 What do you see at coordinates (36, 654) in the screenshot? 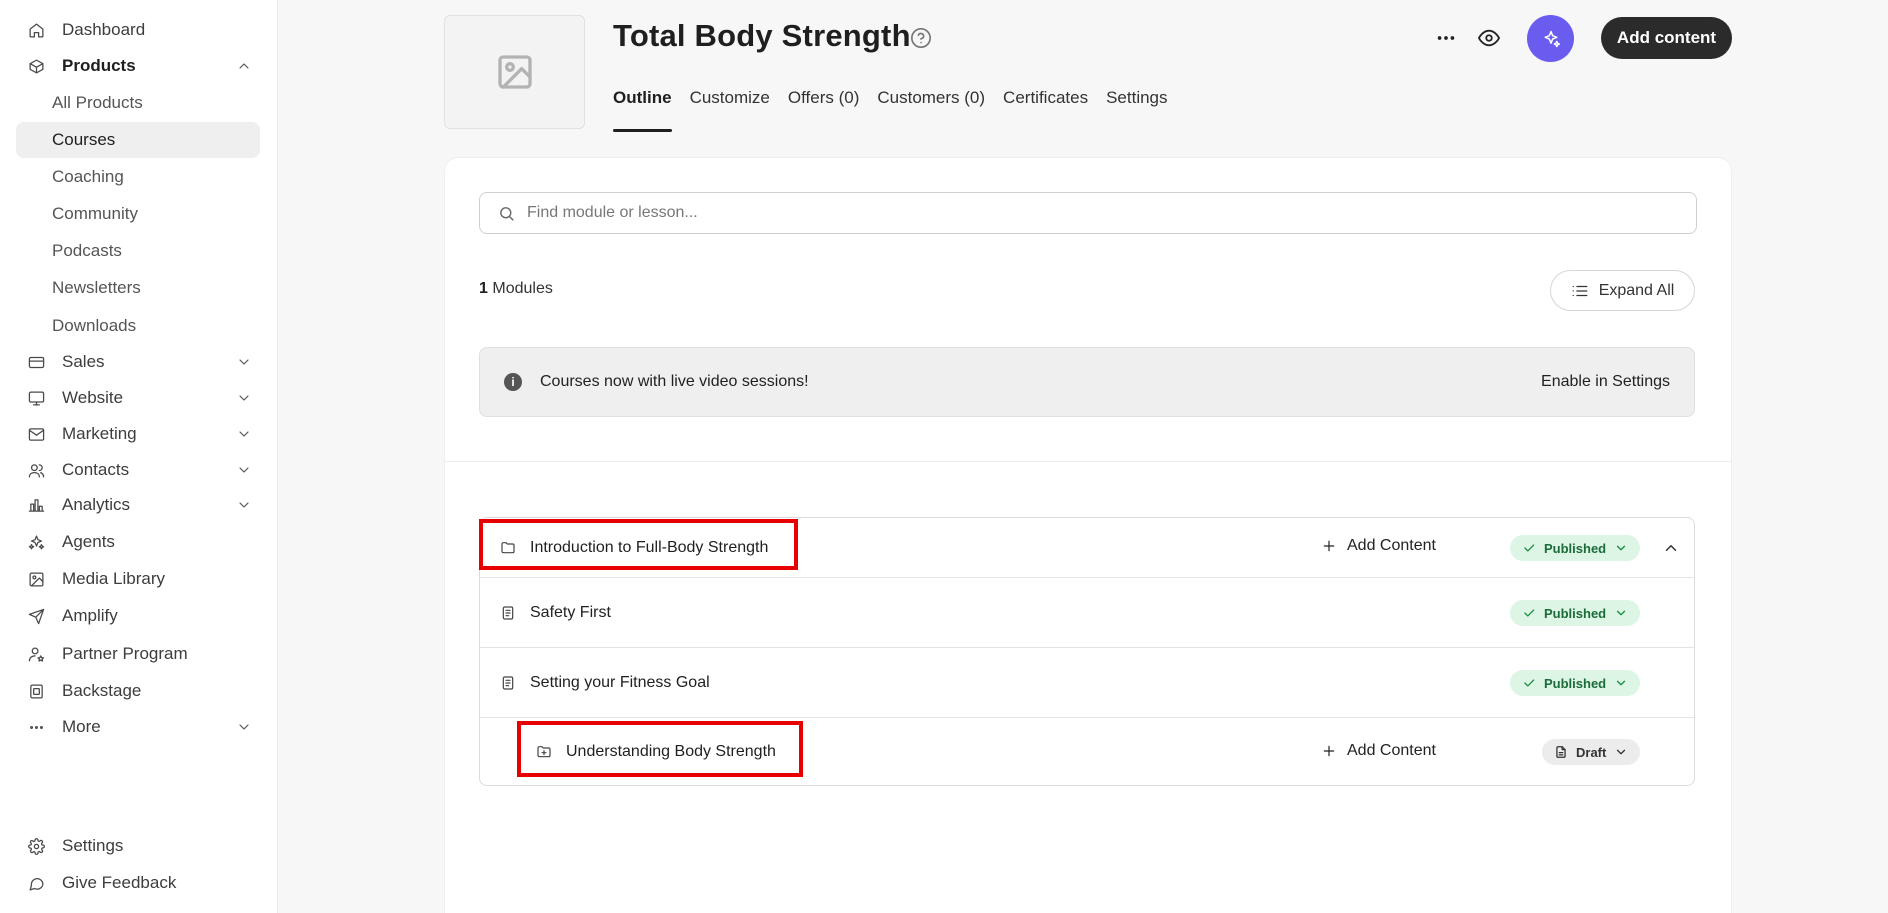
I see `user-star-icon` at bounding box center [36, 654].